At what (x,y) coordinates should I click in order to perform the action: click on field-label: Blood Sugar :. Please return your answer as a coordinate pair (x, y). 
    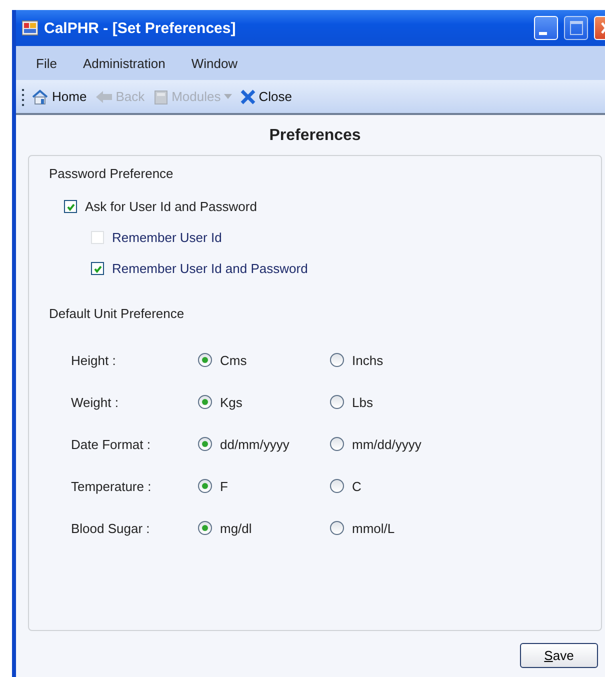
    Looking at the image, I should click on (110, 528).